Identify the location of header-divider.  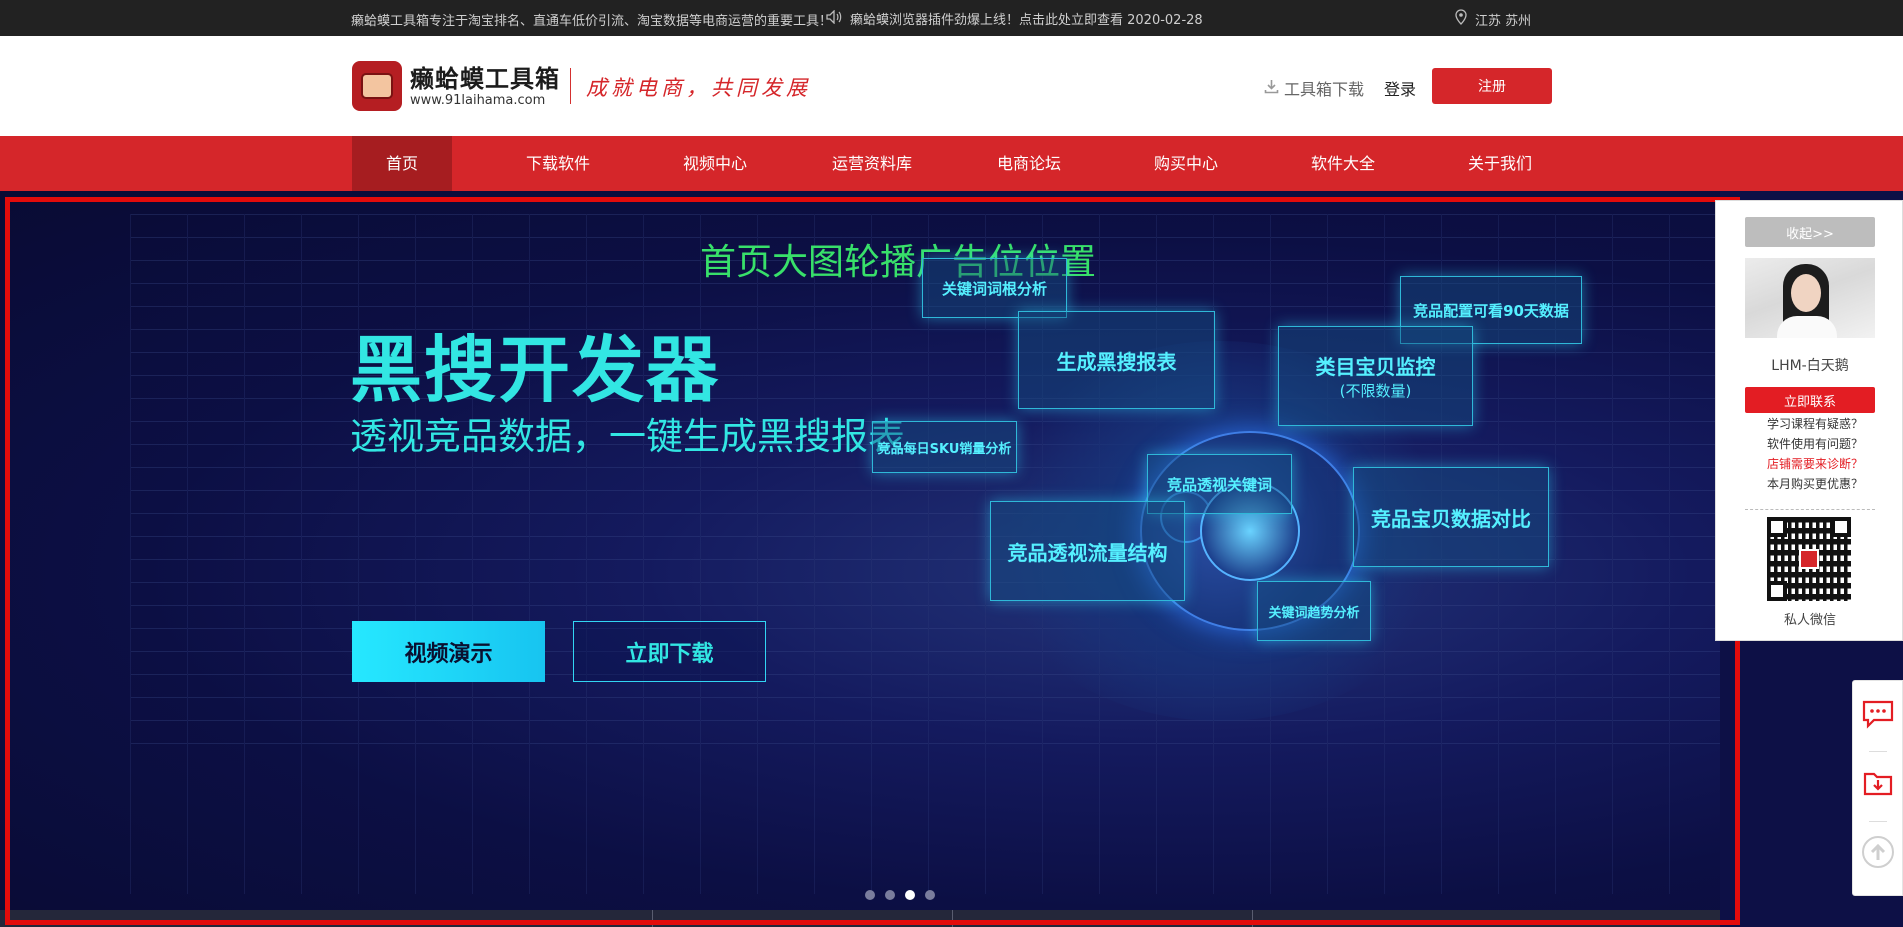
(570, 86).